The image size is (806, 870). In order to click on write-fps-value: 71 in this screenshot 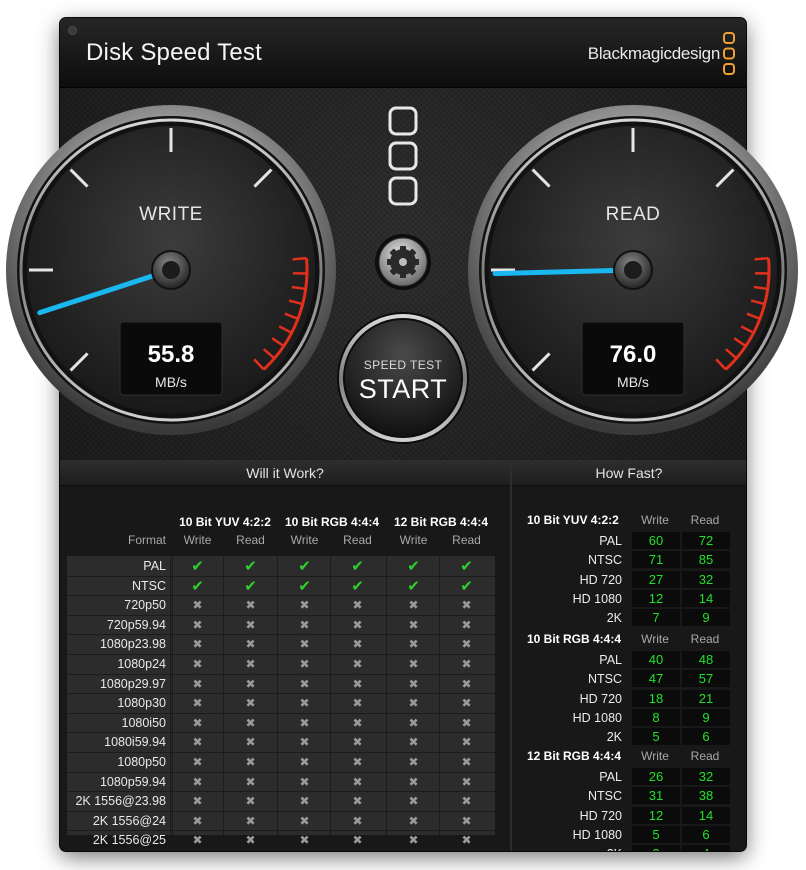, I will do `click(656, 560)`.